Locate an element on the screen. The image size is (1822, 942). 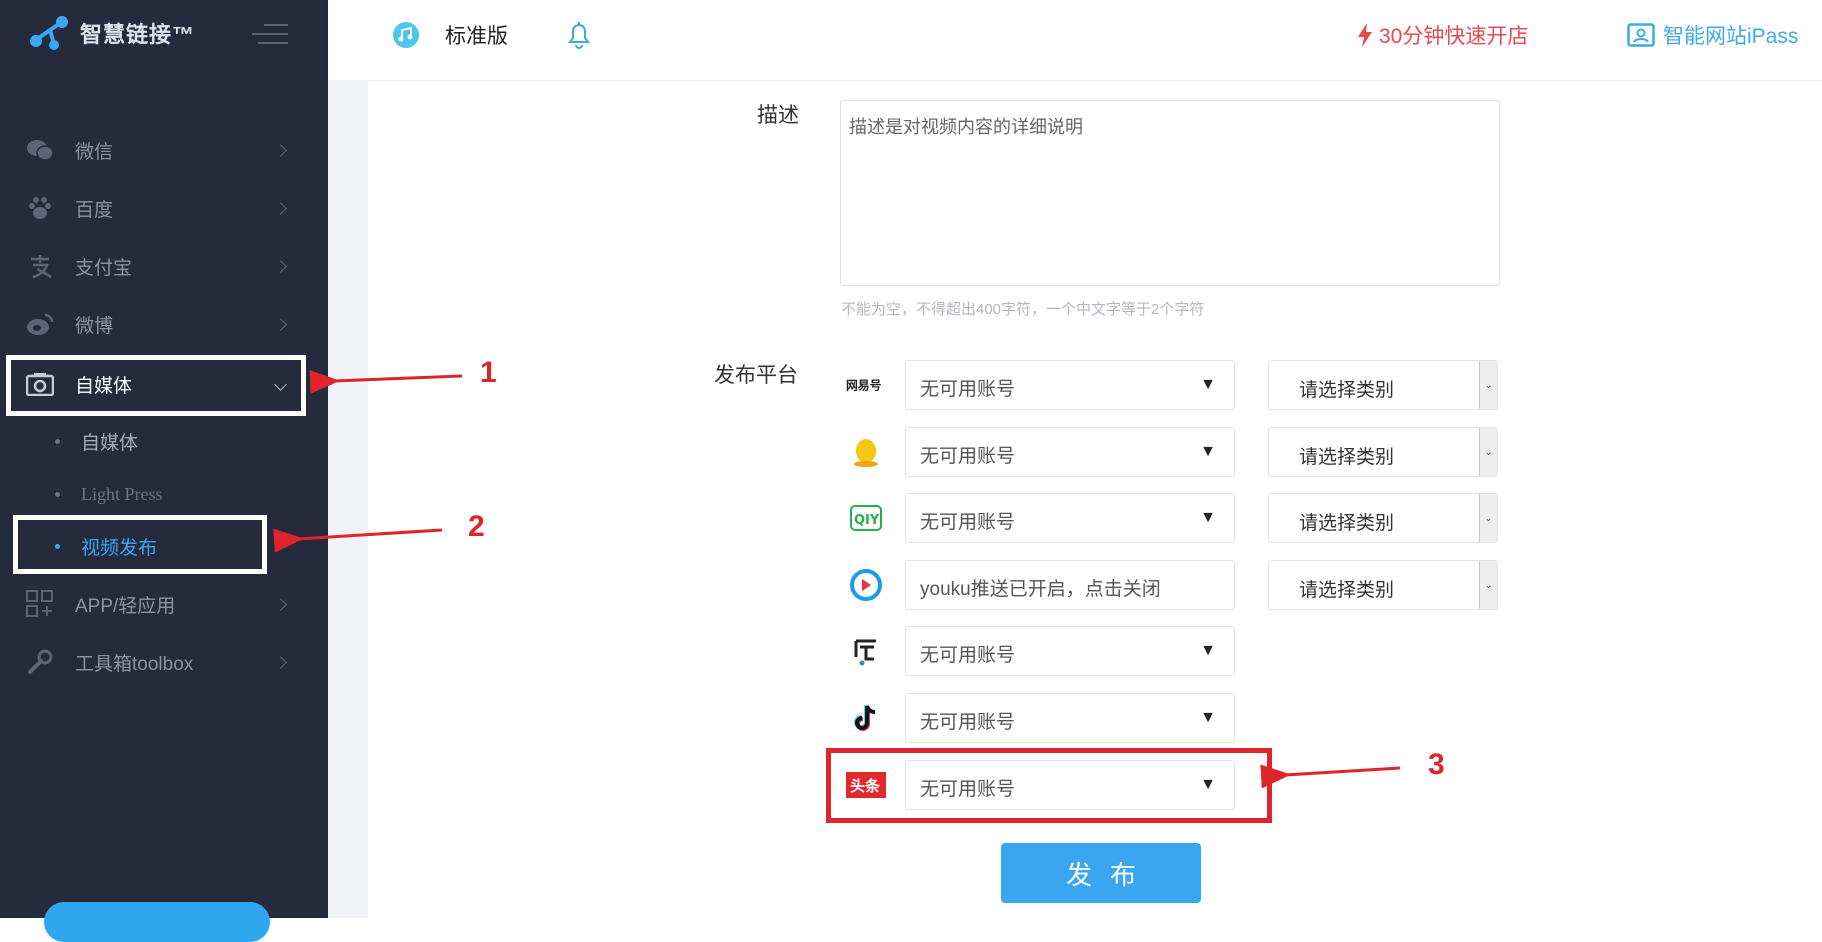
annotation-number-2: 2 is located at coordinates (476, 526).